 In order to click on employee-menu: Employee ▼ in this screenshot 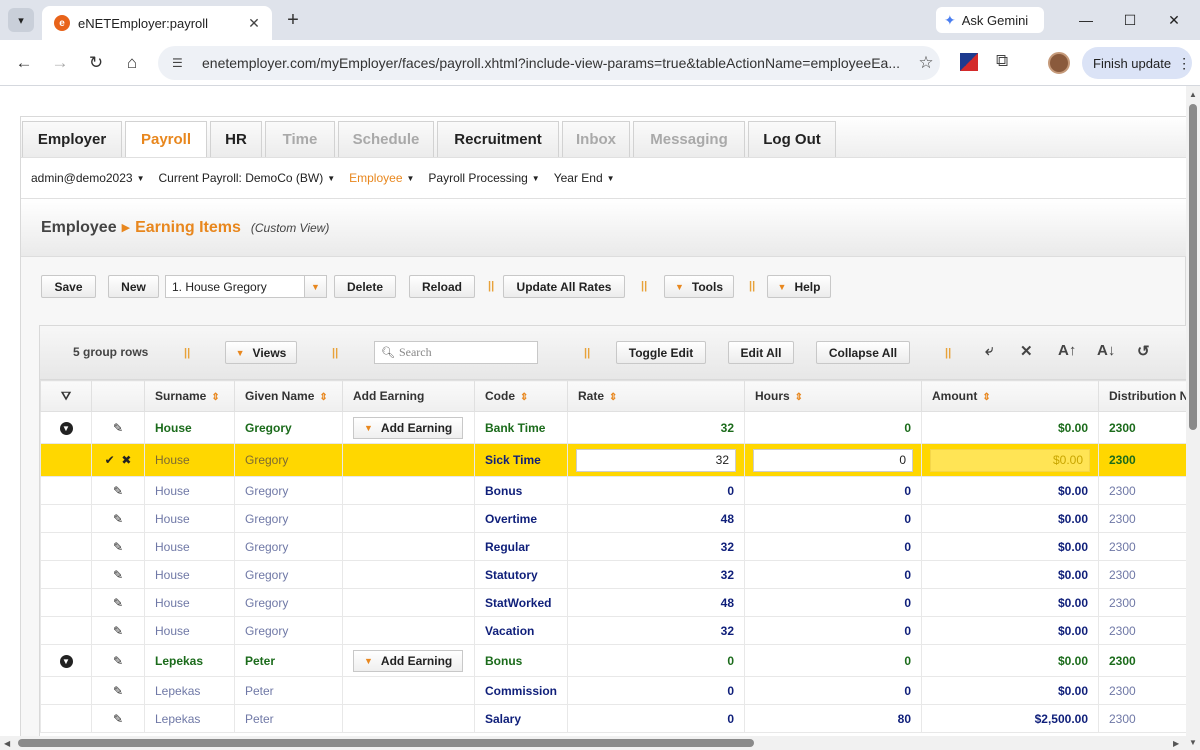, I will do `click(381, 178)`.